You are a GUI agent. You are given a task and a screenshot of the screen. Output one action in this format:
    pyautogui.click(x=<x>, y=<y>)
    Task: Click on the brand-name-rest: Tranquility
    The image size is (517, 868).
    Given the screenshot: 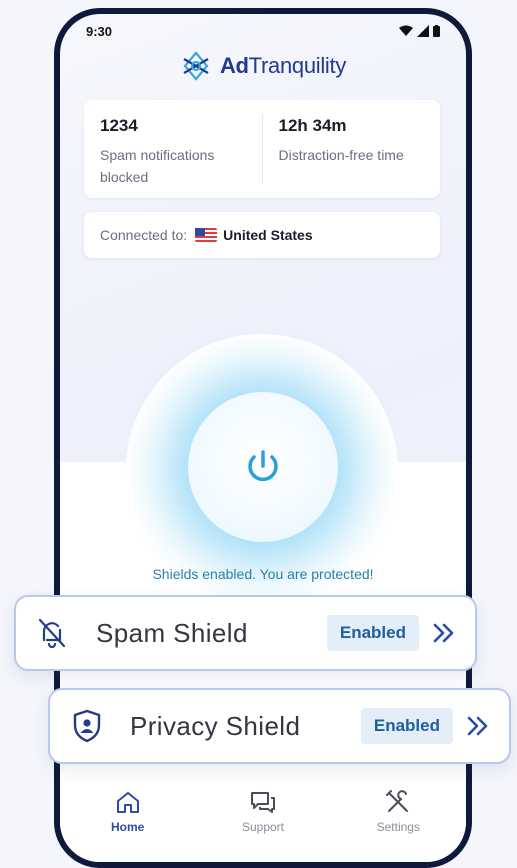 What is the action you would take?
    pyautogui.click(x=297, y=65)
    